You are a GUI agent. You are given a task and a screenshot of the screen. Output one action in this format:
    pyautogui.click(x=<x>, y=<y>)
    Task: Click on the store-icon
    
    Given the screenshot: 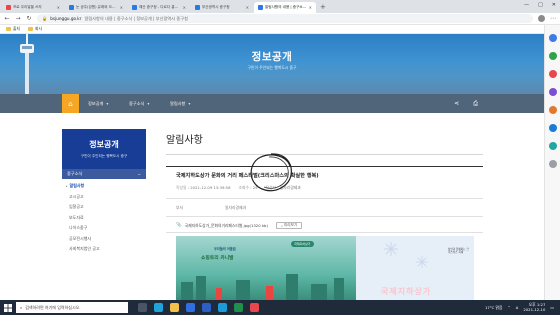 What is the action you would take?
    pyautogui.click(x=190, y=307)
    